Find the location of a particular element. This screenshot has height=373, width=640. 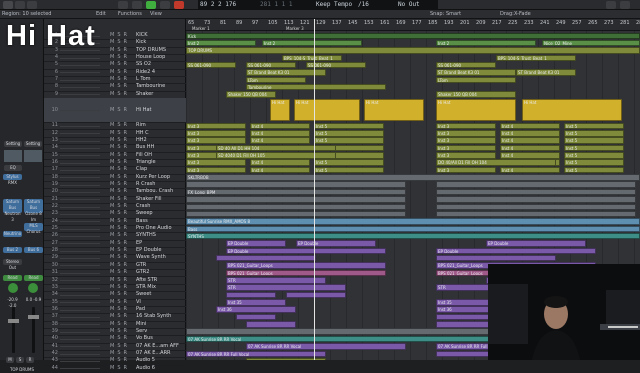

track-name: Clap is located at coordinates (141, 169).